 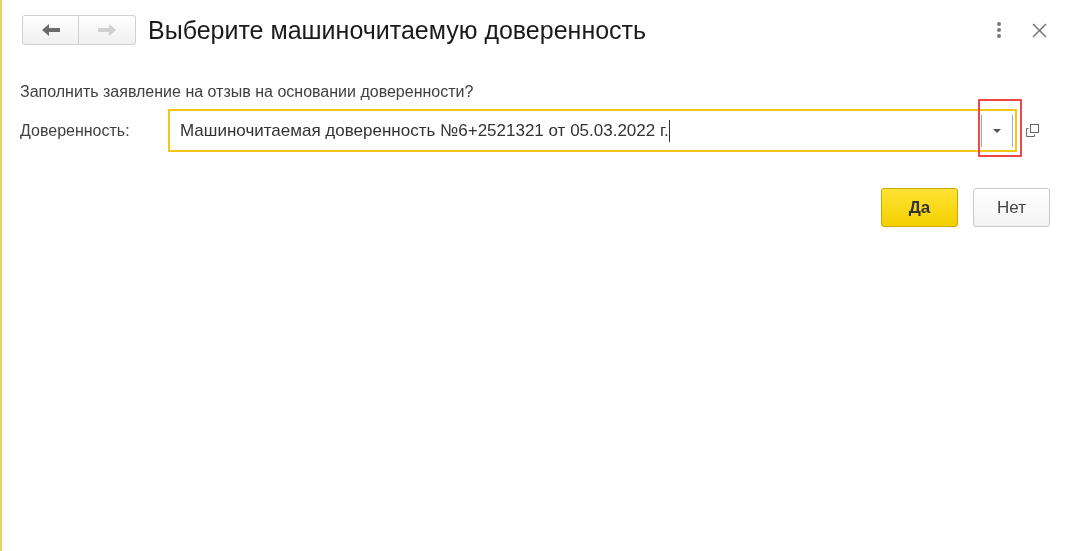 I want to click on field-label: Доверенность:, so click(x=75, y=130).